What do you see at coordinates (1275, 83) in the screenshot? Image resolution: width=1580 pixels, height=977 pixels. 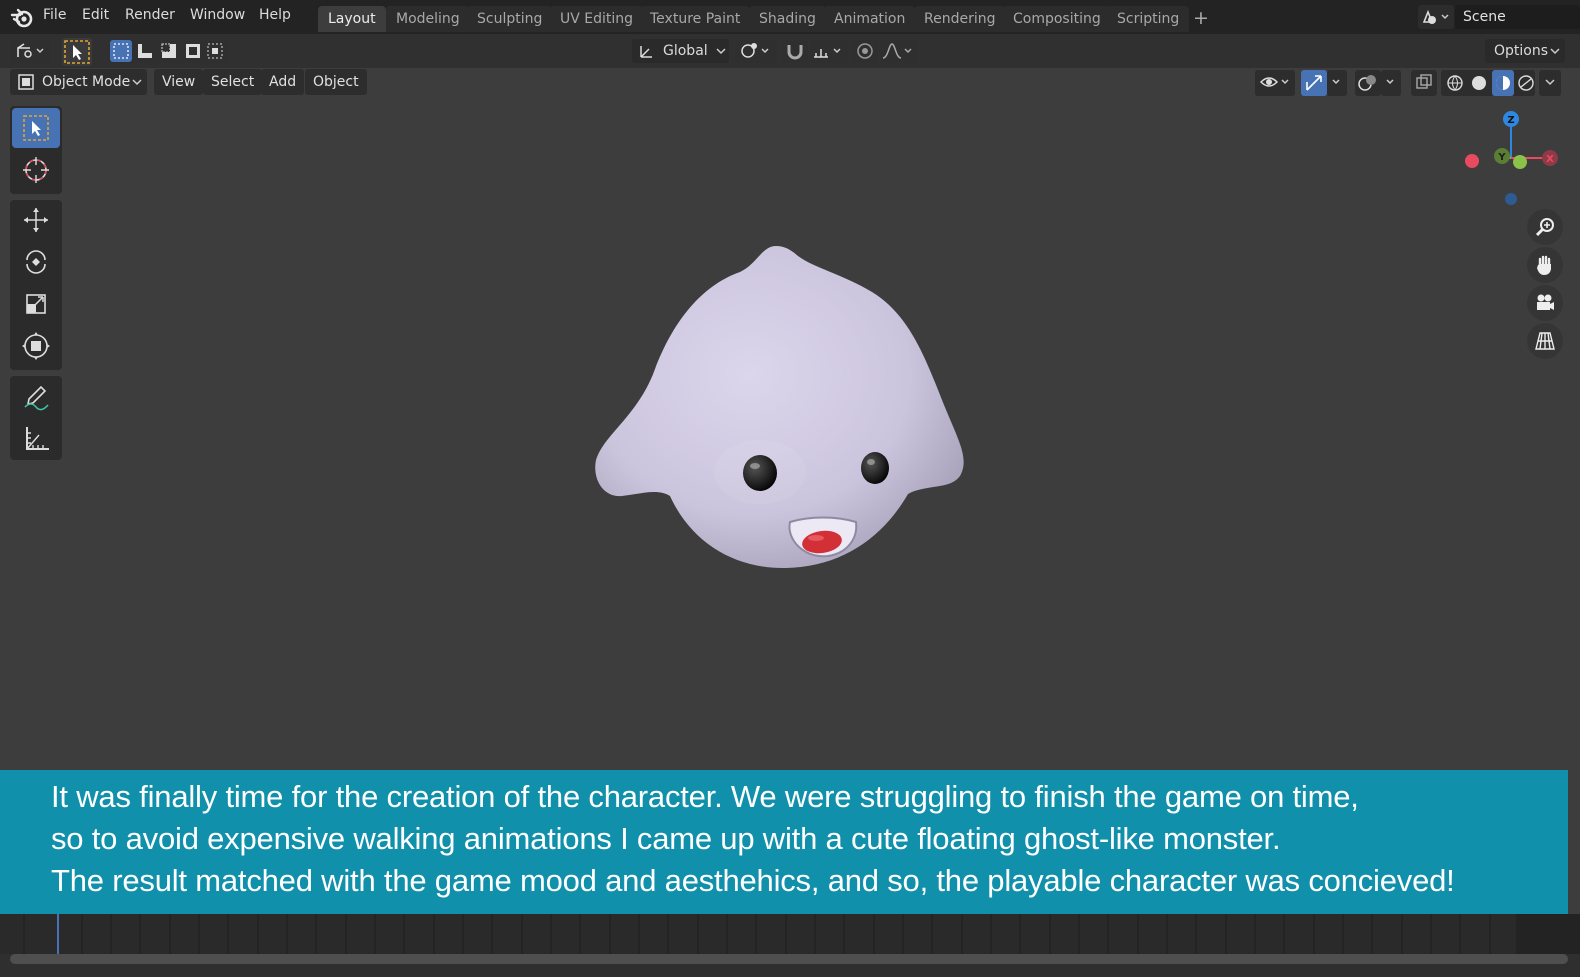 I see `visibility-dropdown-icon` at bounding box center [1275, 83].